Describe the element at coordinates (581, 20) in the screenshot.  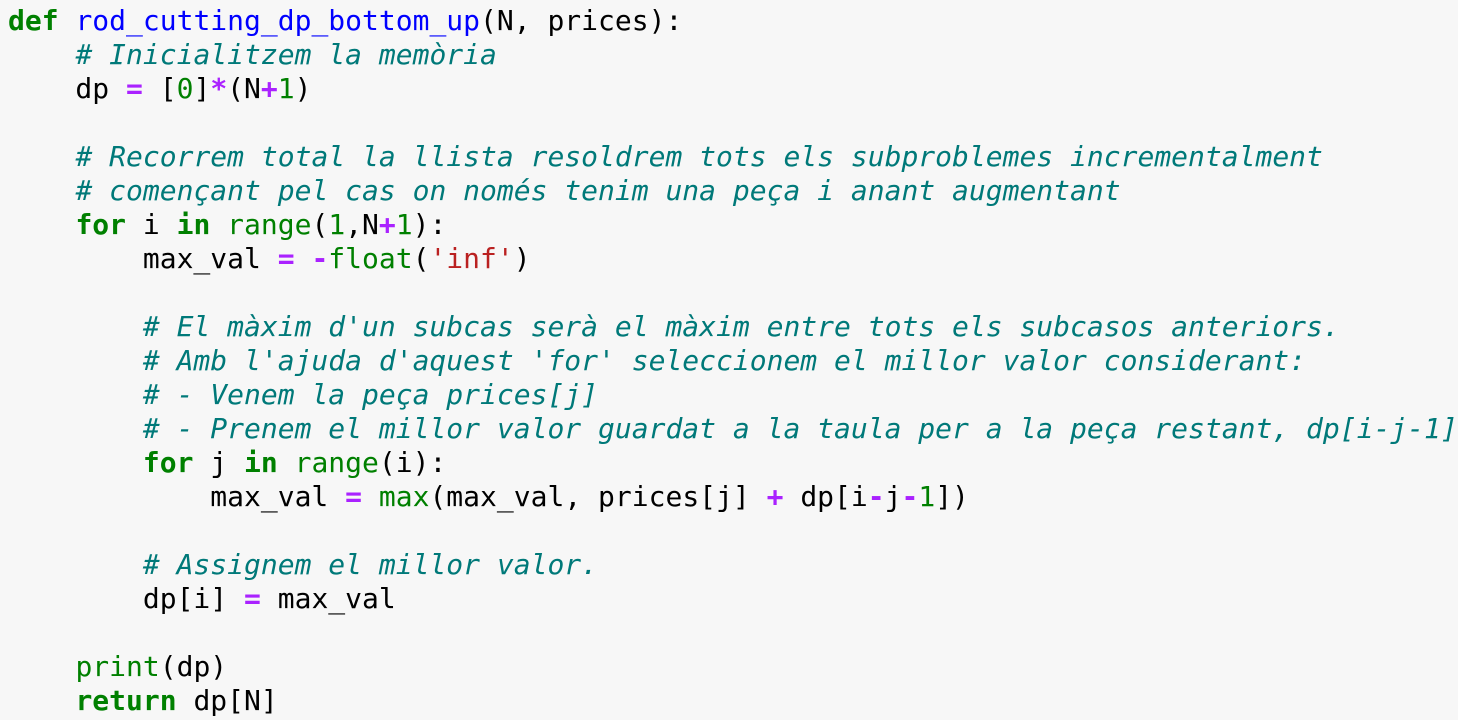
I see `code-token-tx: (N, prices):` at that location.